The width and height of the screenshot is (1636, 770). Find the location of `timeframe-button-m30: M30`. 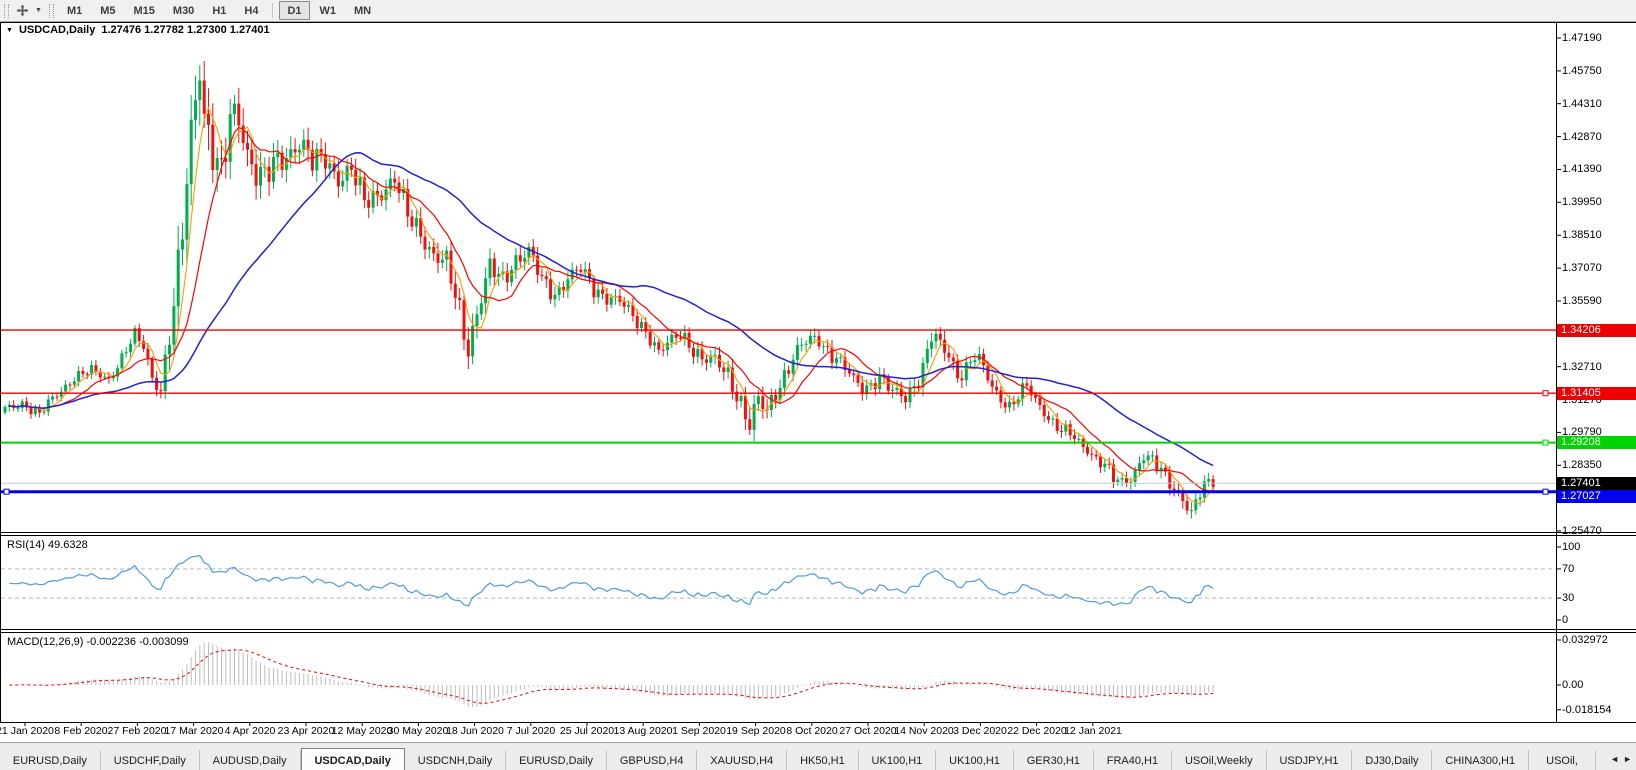

timeframe-button-m30: M30 is located at coordinates (183, 10).